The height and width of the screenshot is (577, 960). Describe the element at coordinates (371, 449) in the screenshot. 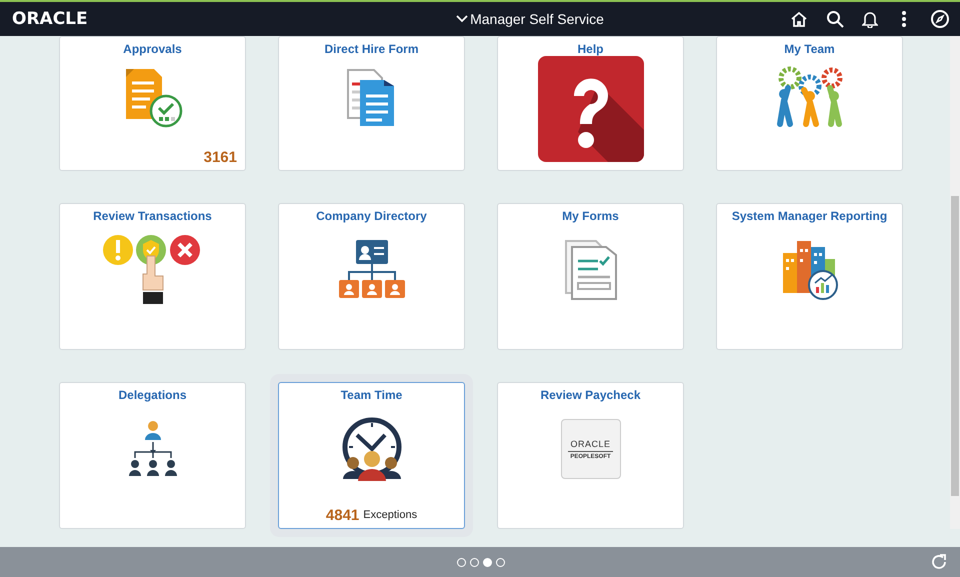

I see `clock-people-icon` at that location.